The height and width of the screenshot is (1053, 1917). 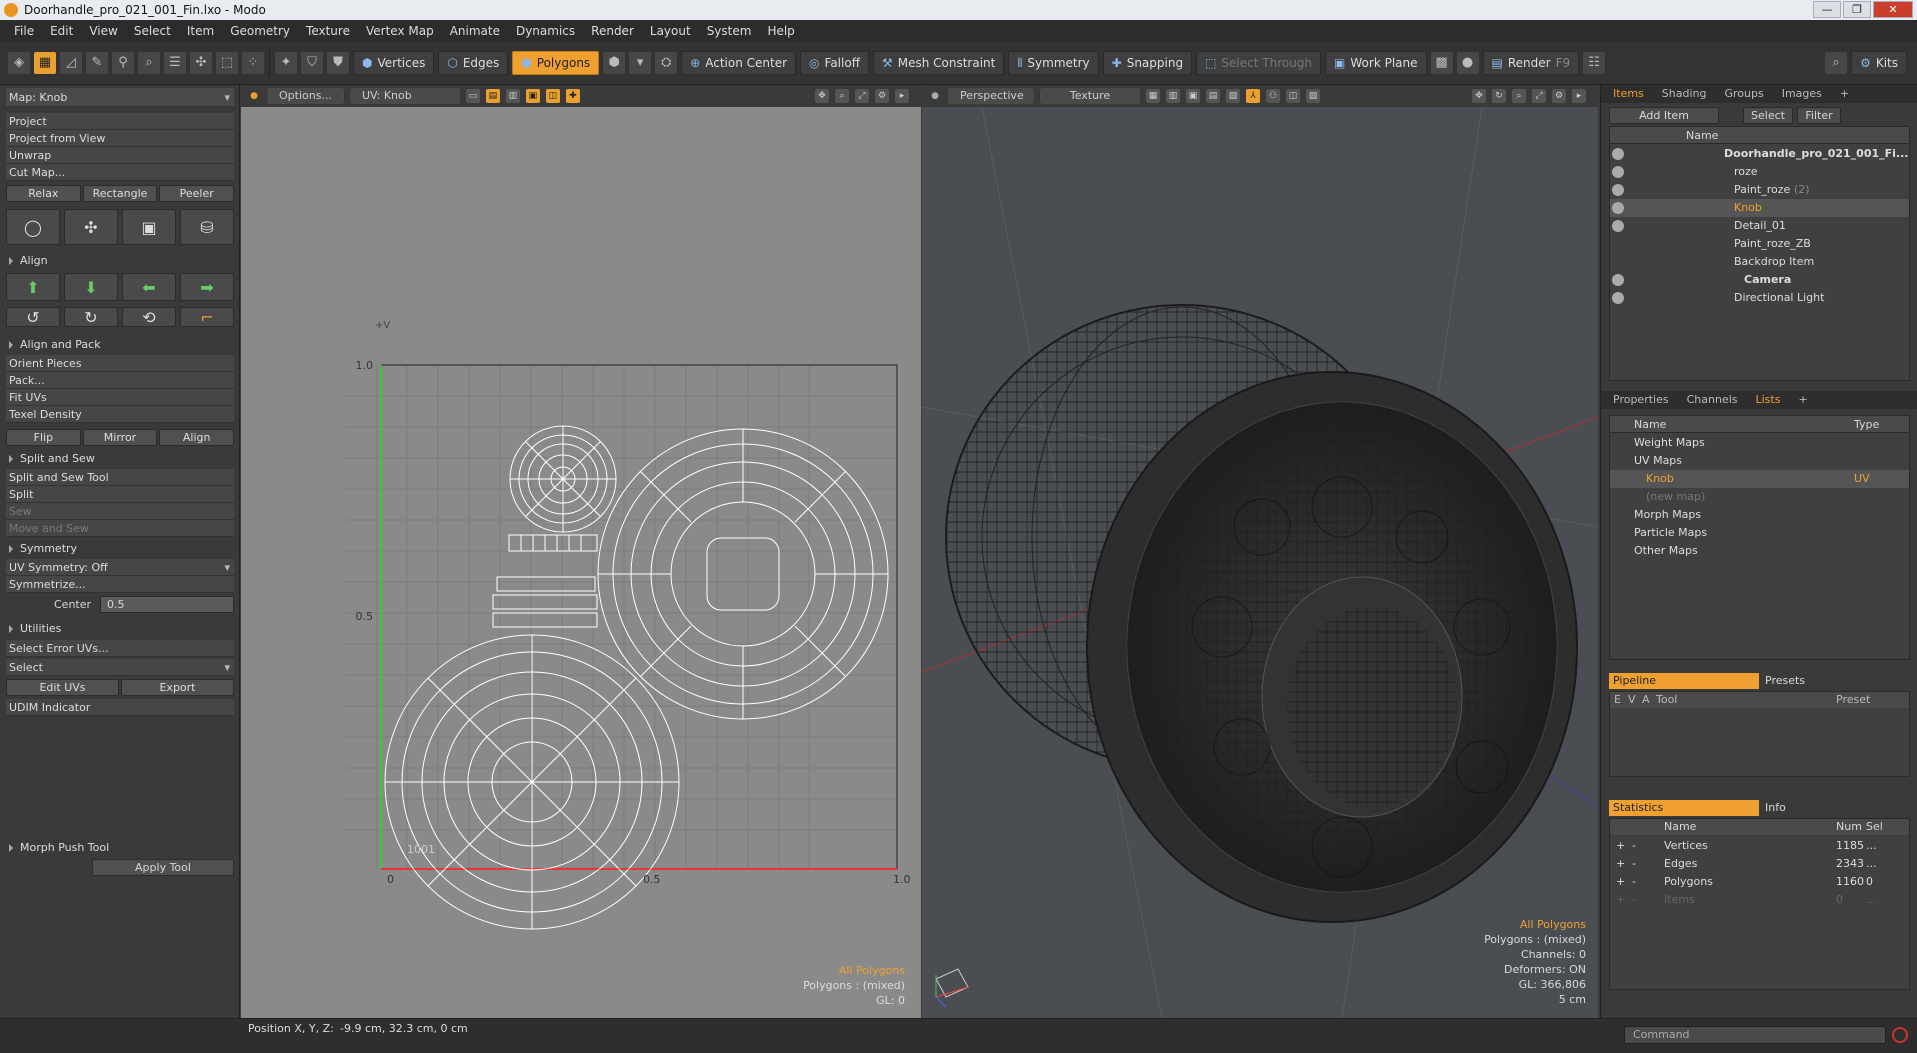 What do you see at coordinates (1768, 115) in the screenshot?
I see `select-button: Select` at bounding box center [1768, 115].